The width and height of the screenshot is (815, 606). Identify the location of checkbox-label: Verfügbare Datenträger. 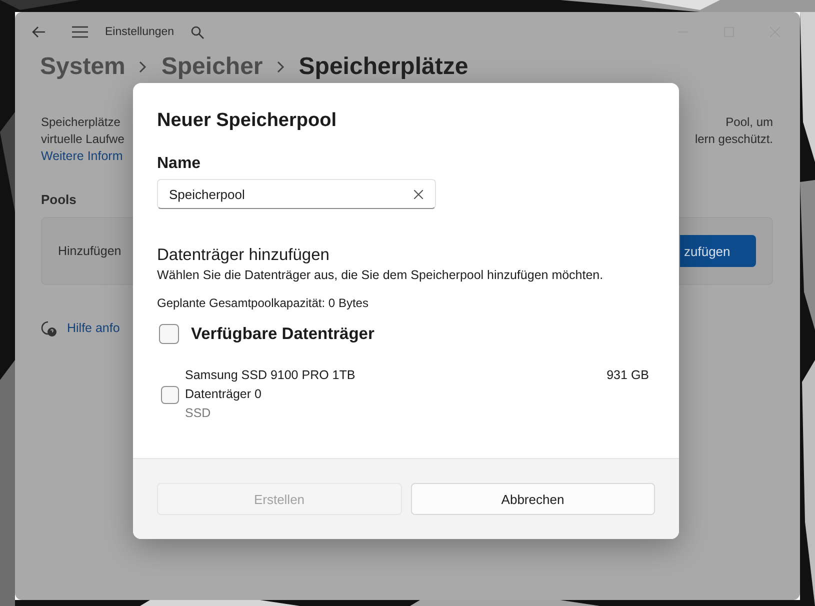
(282, 334).